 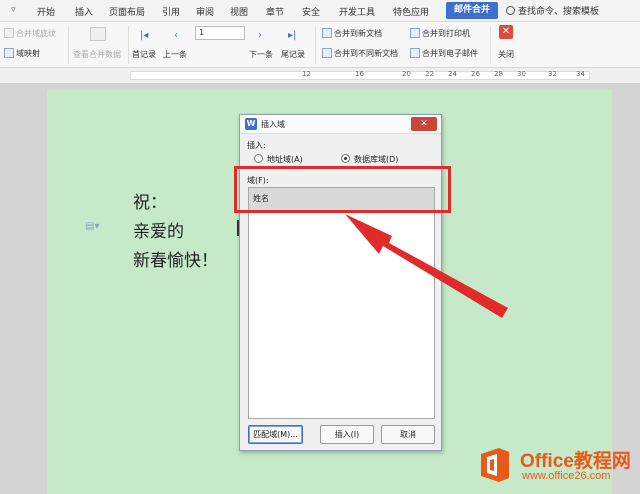 I want to click on field-map-button: 域映射, so click(x=22, y=53).